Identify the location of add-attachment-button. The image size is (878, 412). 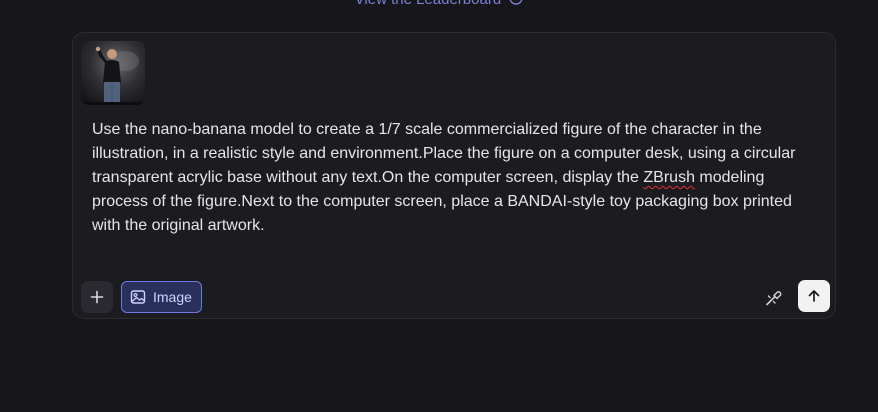
(97, 297).